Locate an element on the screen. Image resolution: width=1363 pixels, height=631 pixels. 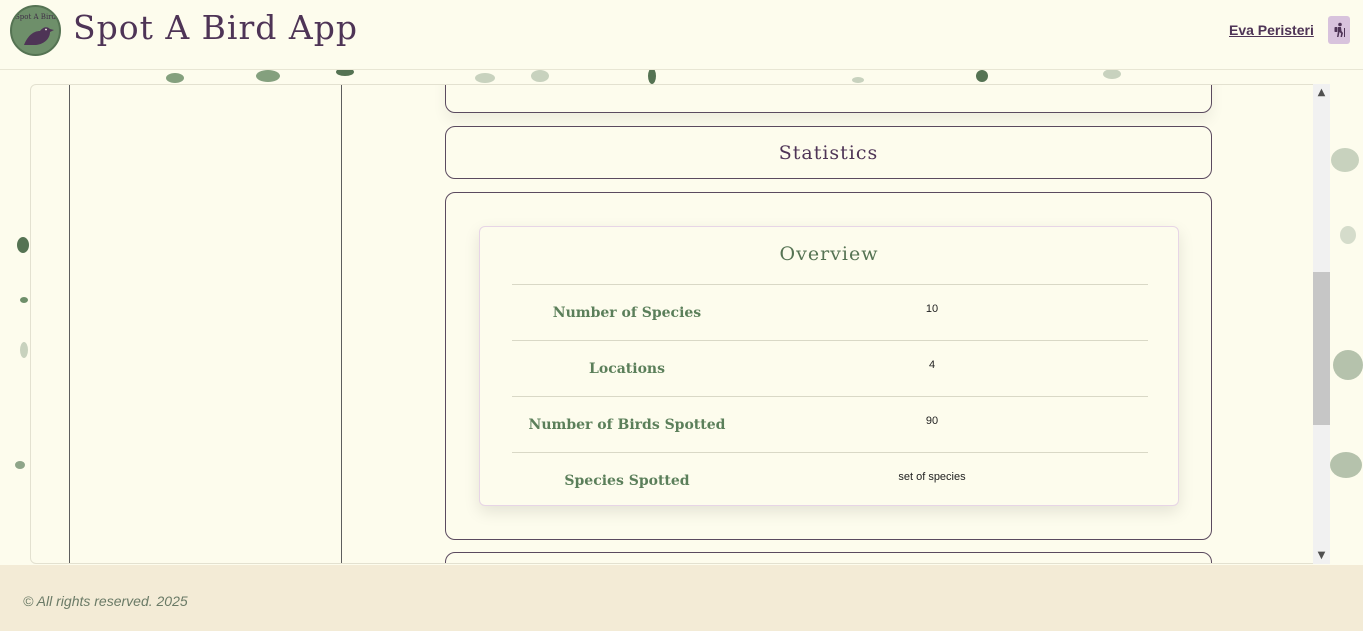
table-row: Locations 4 is located at coordinates (830, 368).